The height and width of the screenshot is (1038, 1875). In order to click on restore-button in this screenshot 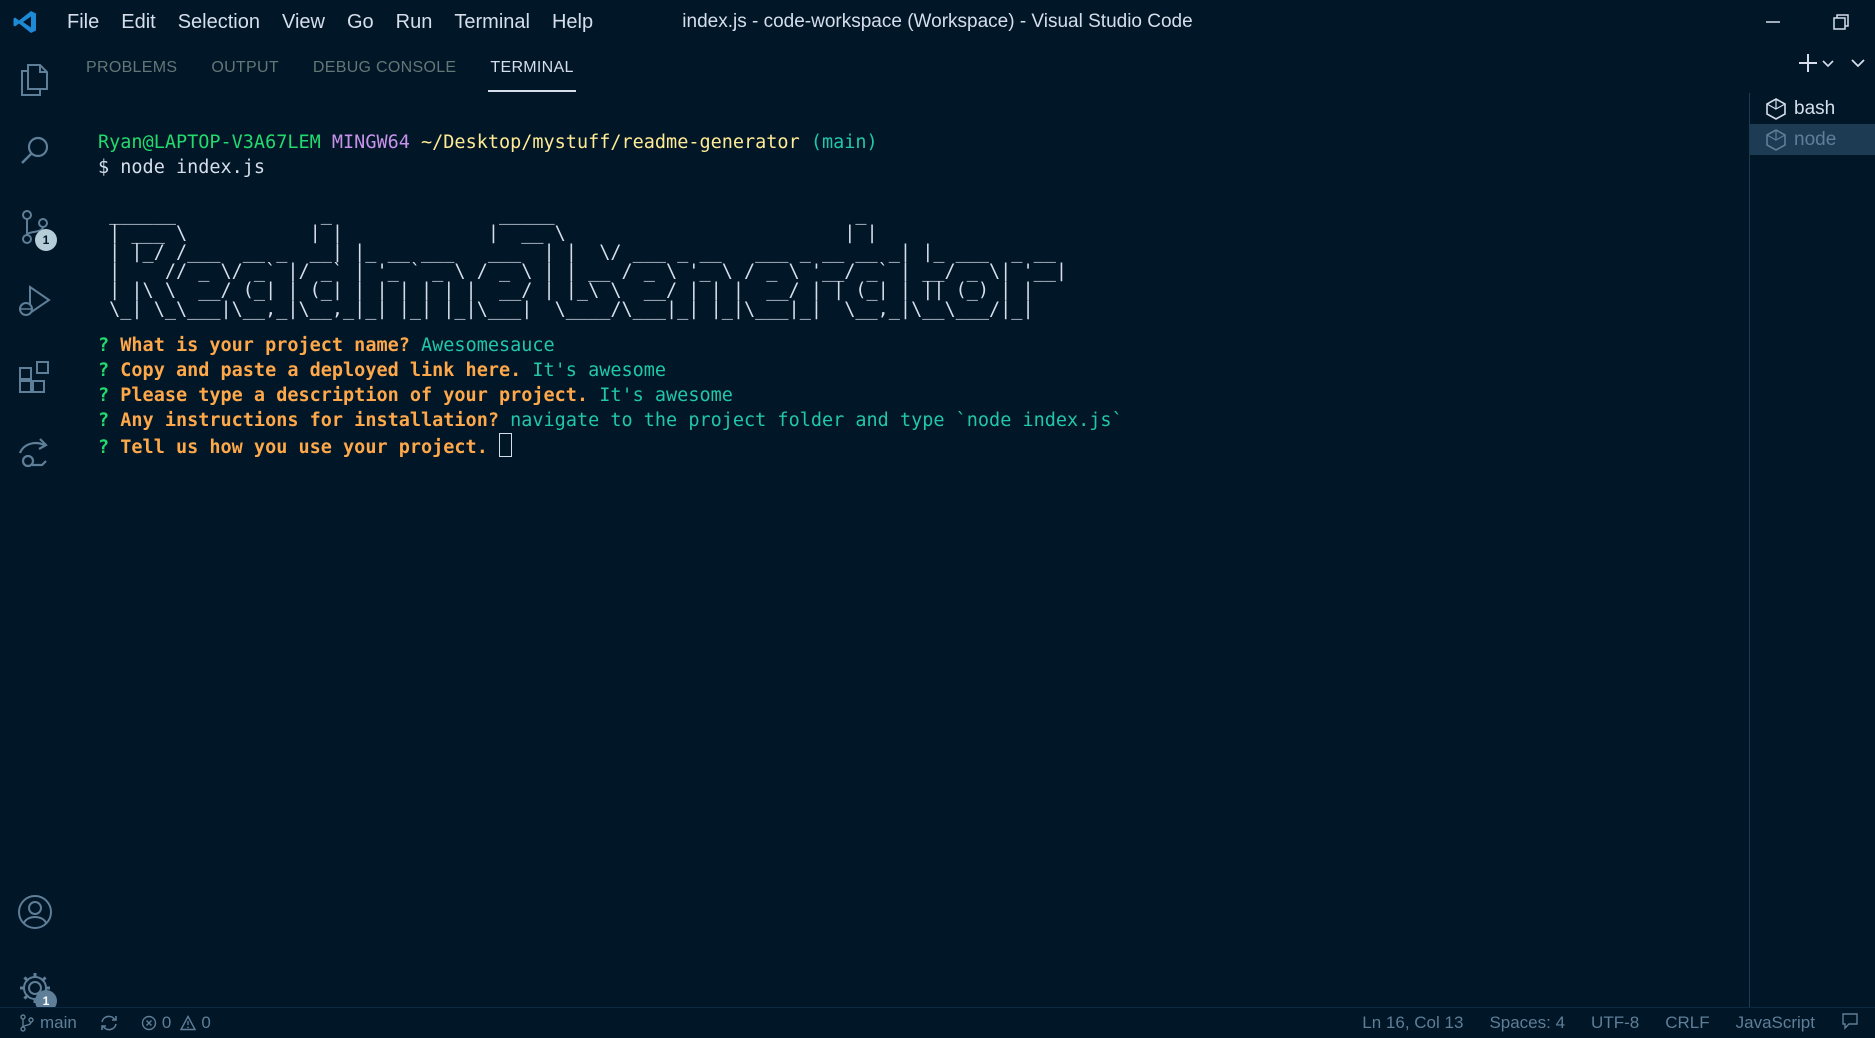, I will do `click(1841, 22)`.